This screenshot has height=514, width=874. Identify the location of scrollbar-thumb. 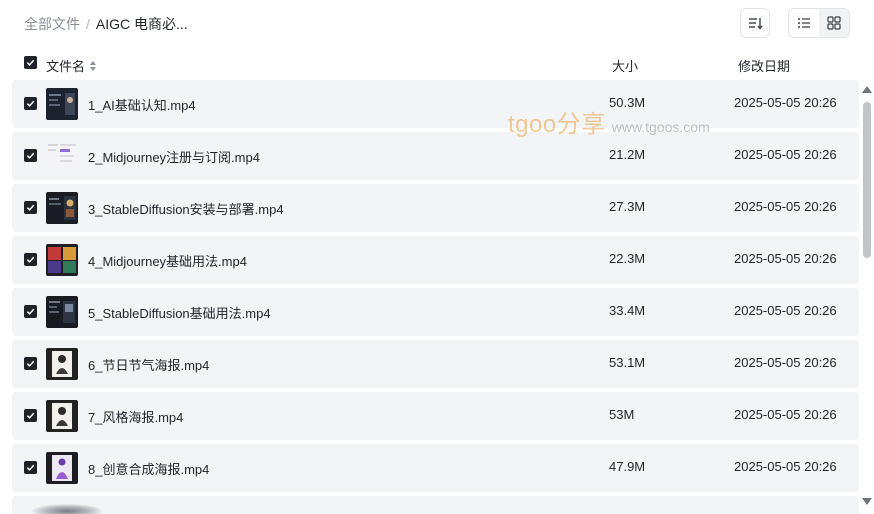
(867, 180).